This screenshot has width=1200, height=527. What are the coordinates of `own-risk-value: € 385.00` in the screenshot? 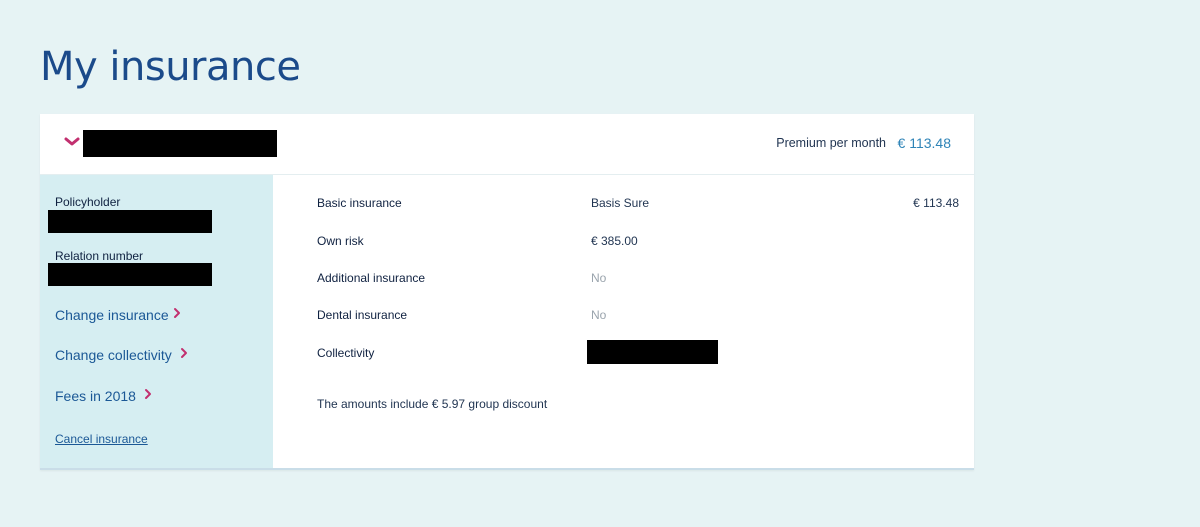 It's located at (614, 241).